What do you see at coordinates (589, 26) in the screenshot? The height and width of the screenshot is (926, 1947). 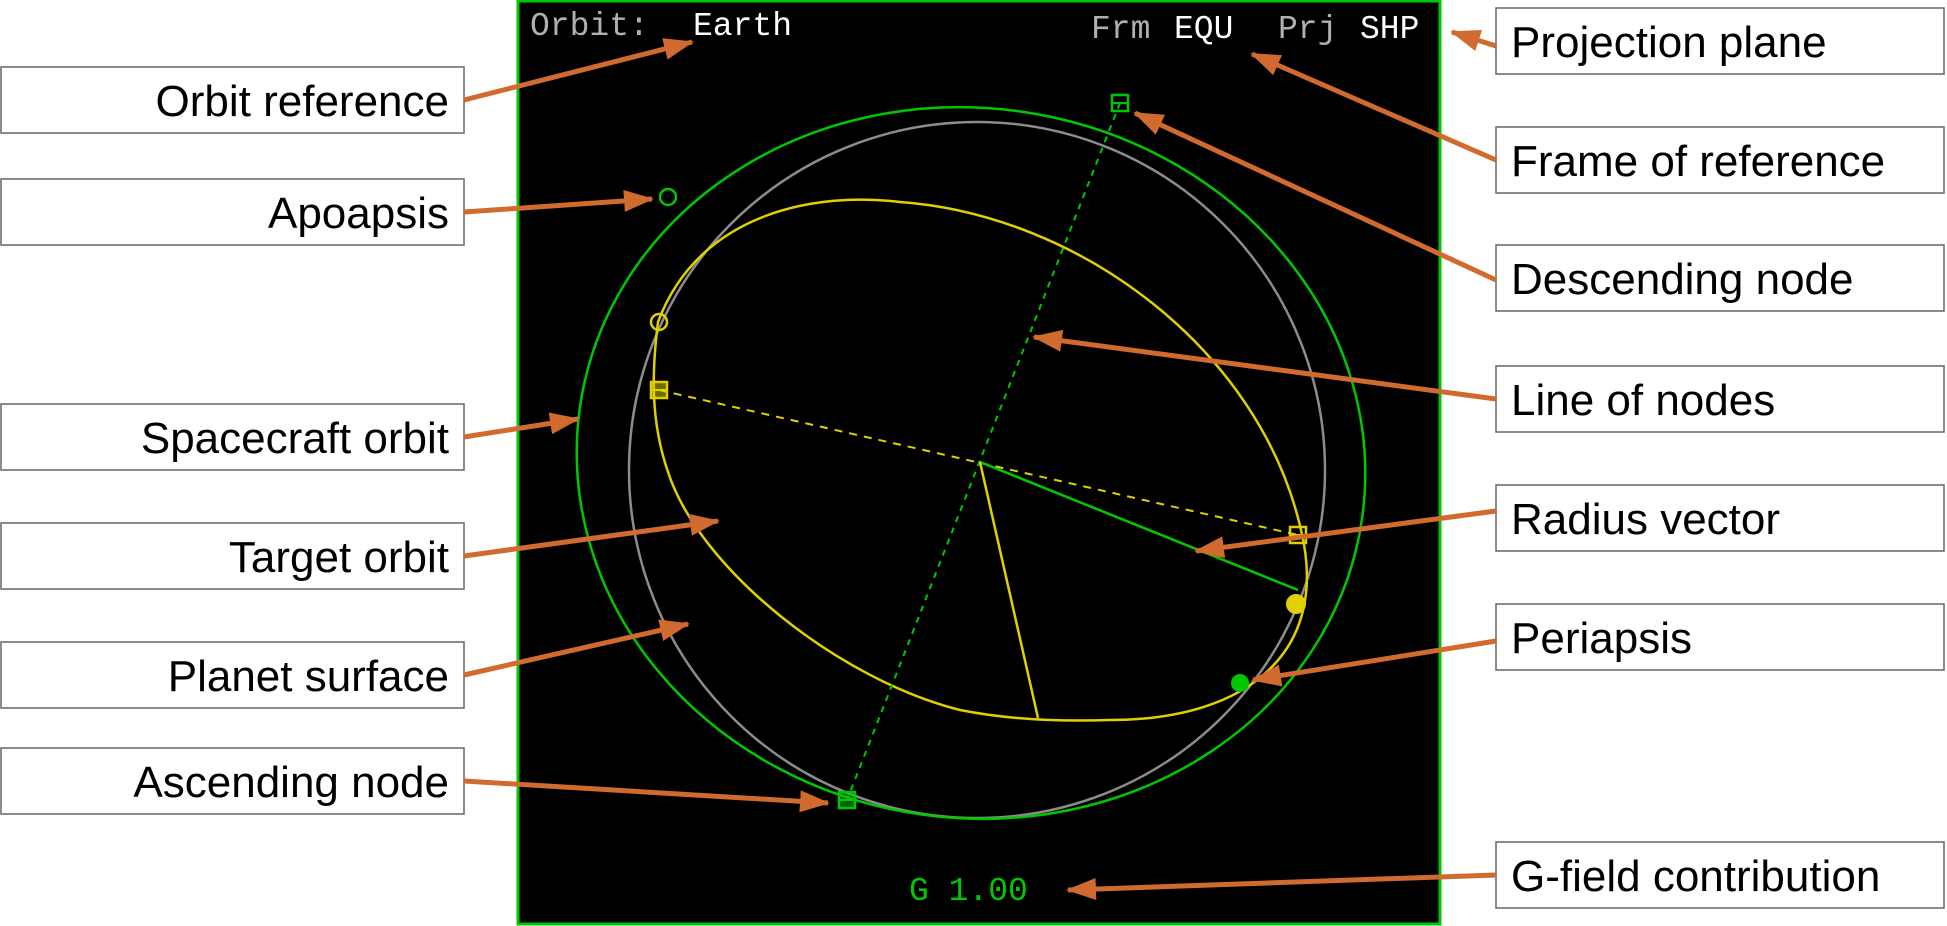 I see `orbit-label: Orbit:` at bounding box center [589, 26].